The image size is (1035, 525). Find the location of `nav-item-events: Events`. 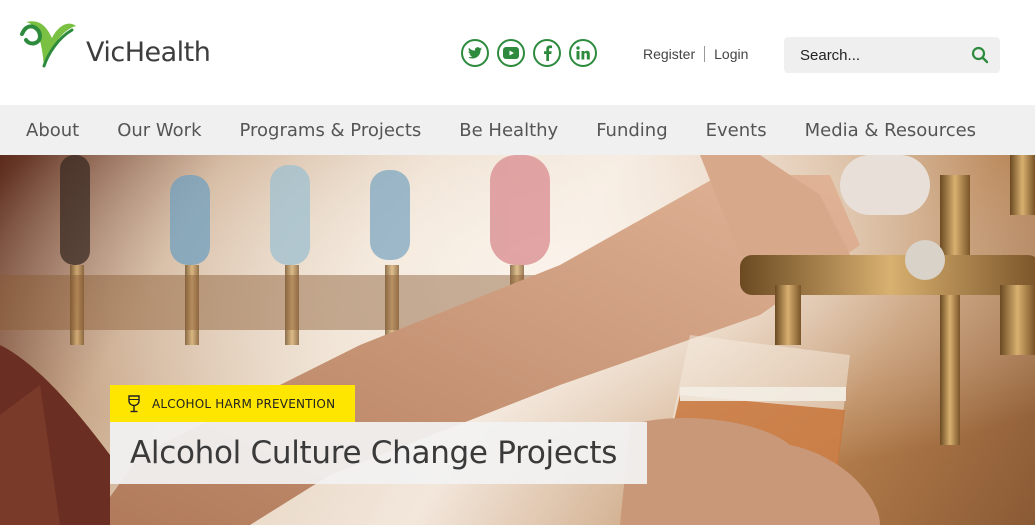

nav-item-events: Events is located at coordinates (736, 130).